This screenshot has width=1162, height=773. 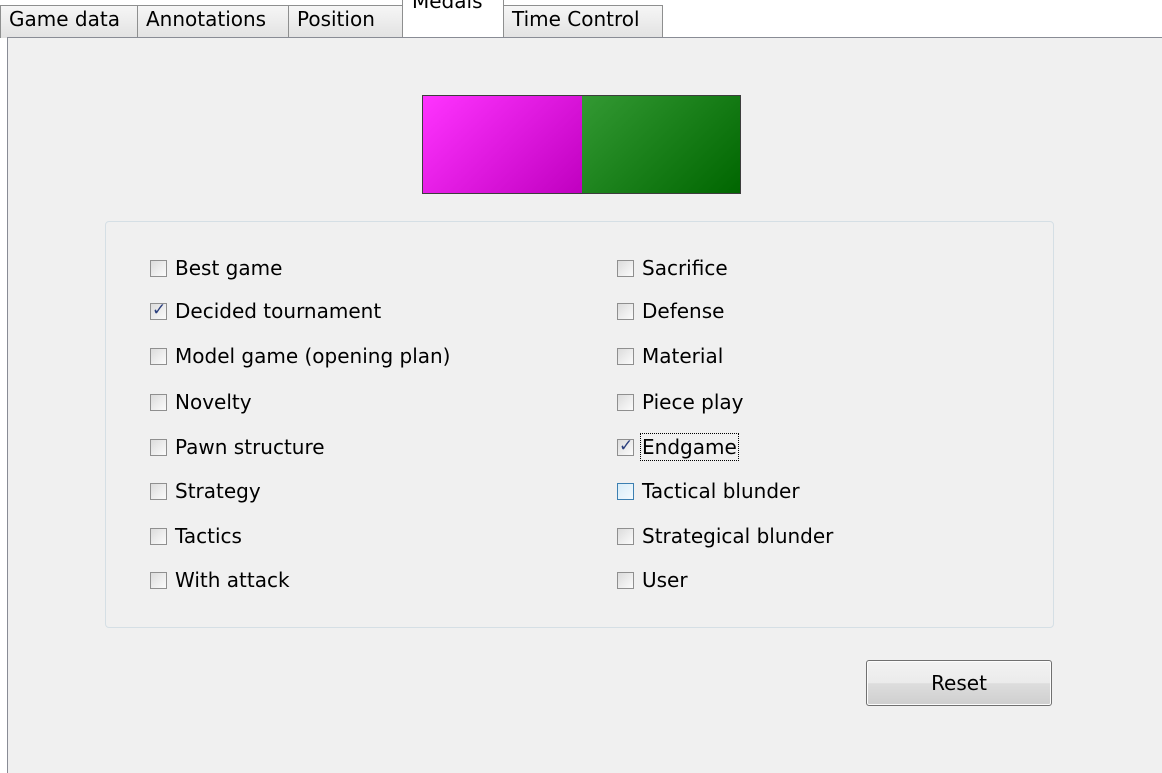 I want to click on tab-label: Time Control, so click(x=576, y=19).